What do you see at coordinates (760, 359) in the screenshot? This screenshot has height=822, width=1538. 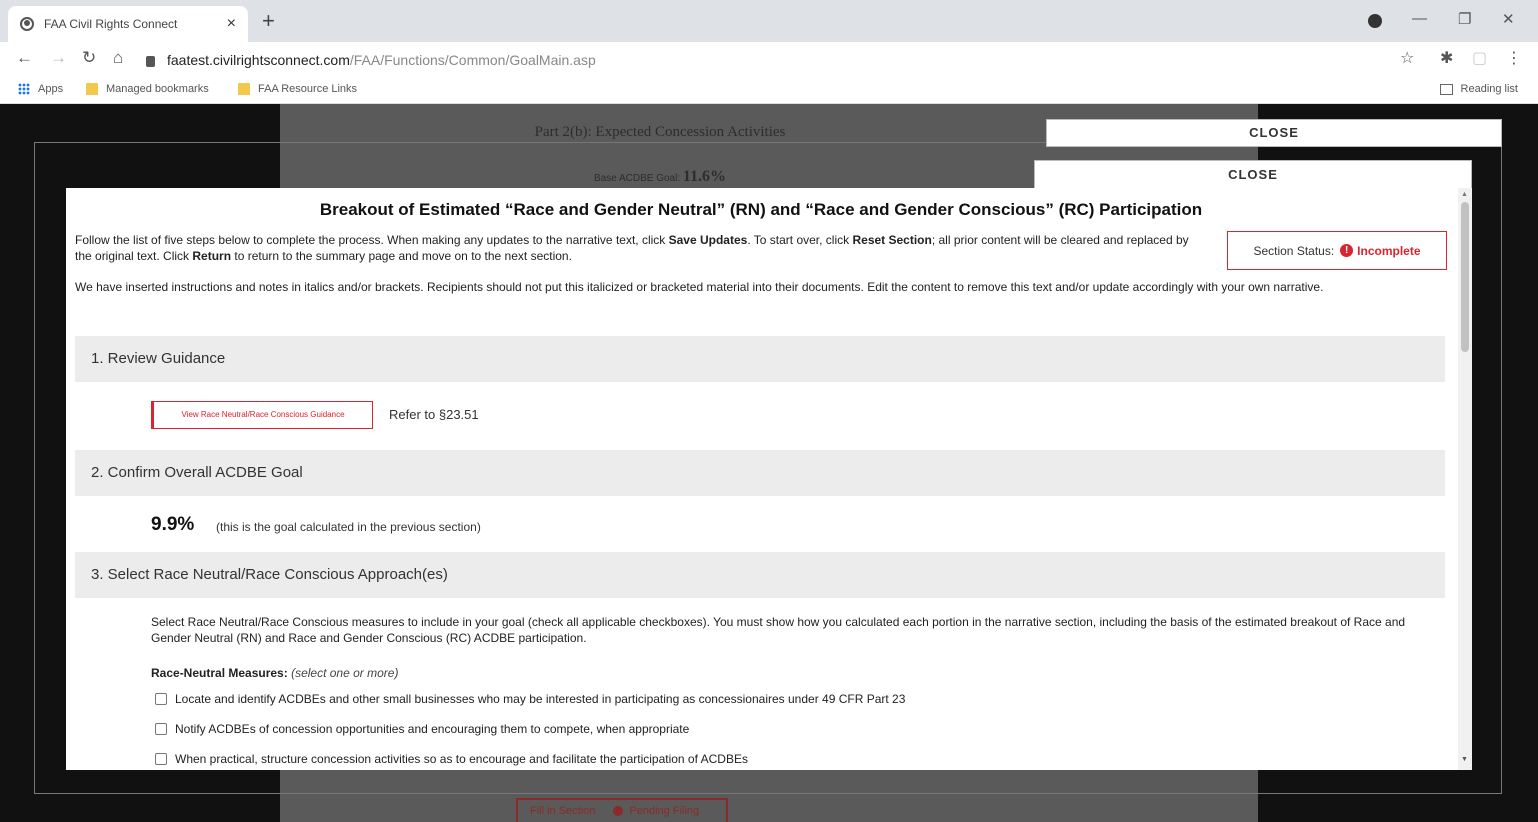 I see `section-heading-1: 1. Review Guidance` at bounding box center [760, 359].